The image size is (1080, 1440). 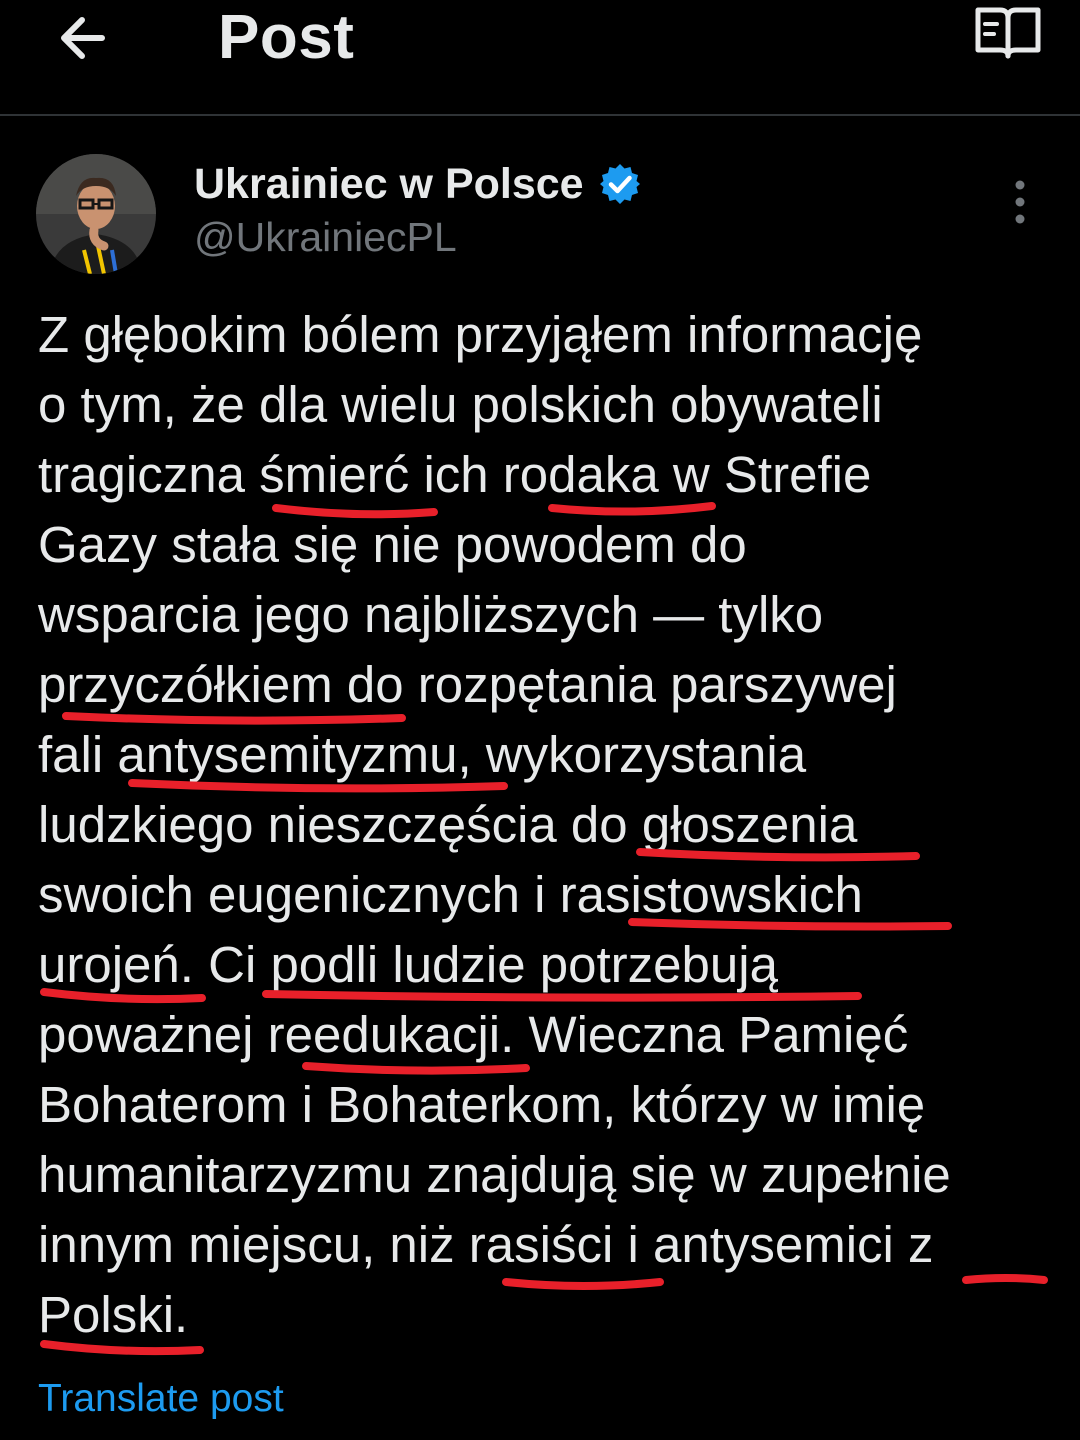 What do you see at coordinates (482, 1104) in the screenshot?
I see `post-line: Bohaterom i Bohaterkom, którzy w imię` at bounding box center [482, 1104].